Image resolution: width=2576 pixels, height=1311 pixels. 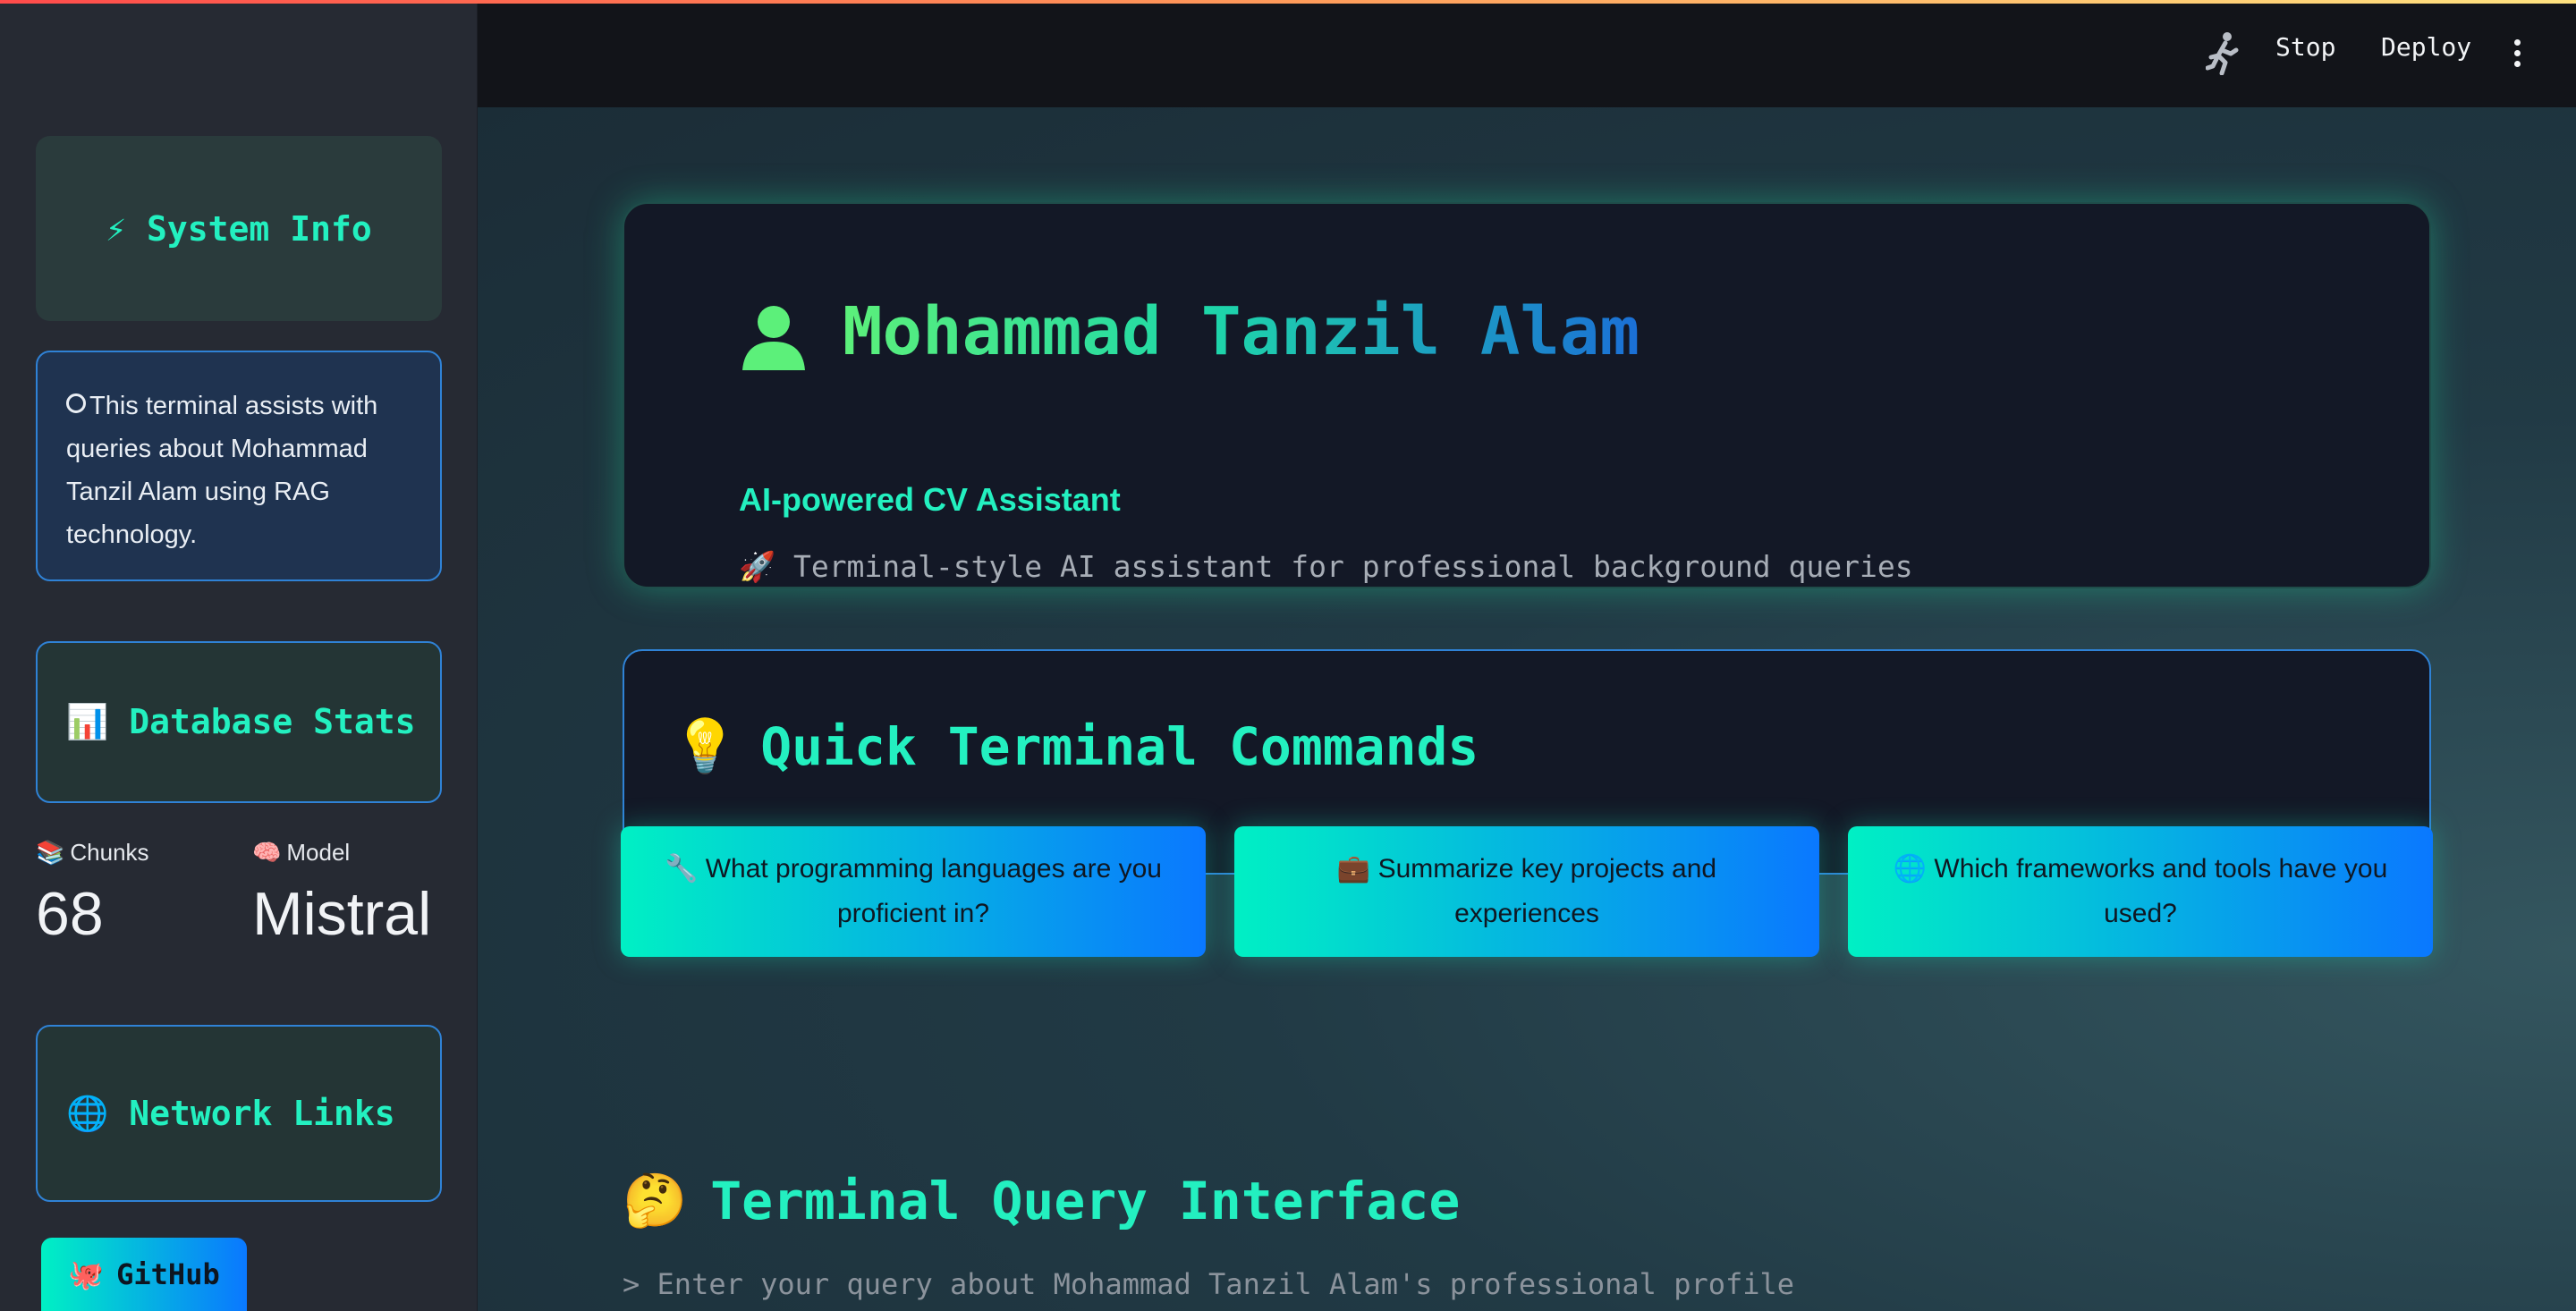 I want to click on metric-value: 68, so click(x=70, y=914).